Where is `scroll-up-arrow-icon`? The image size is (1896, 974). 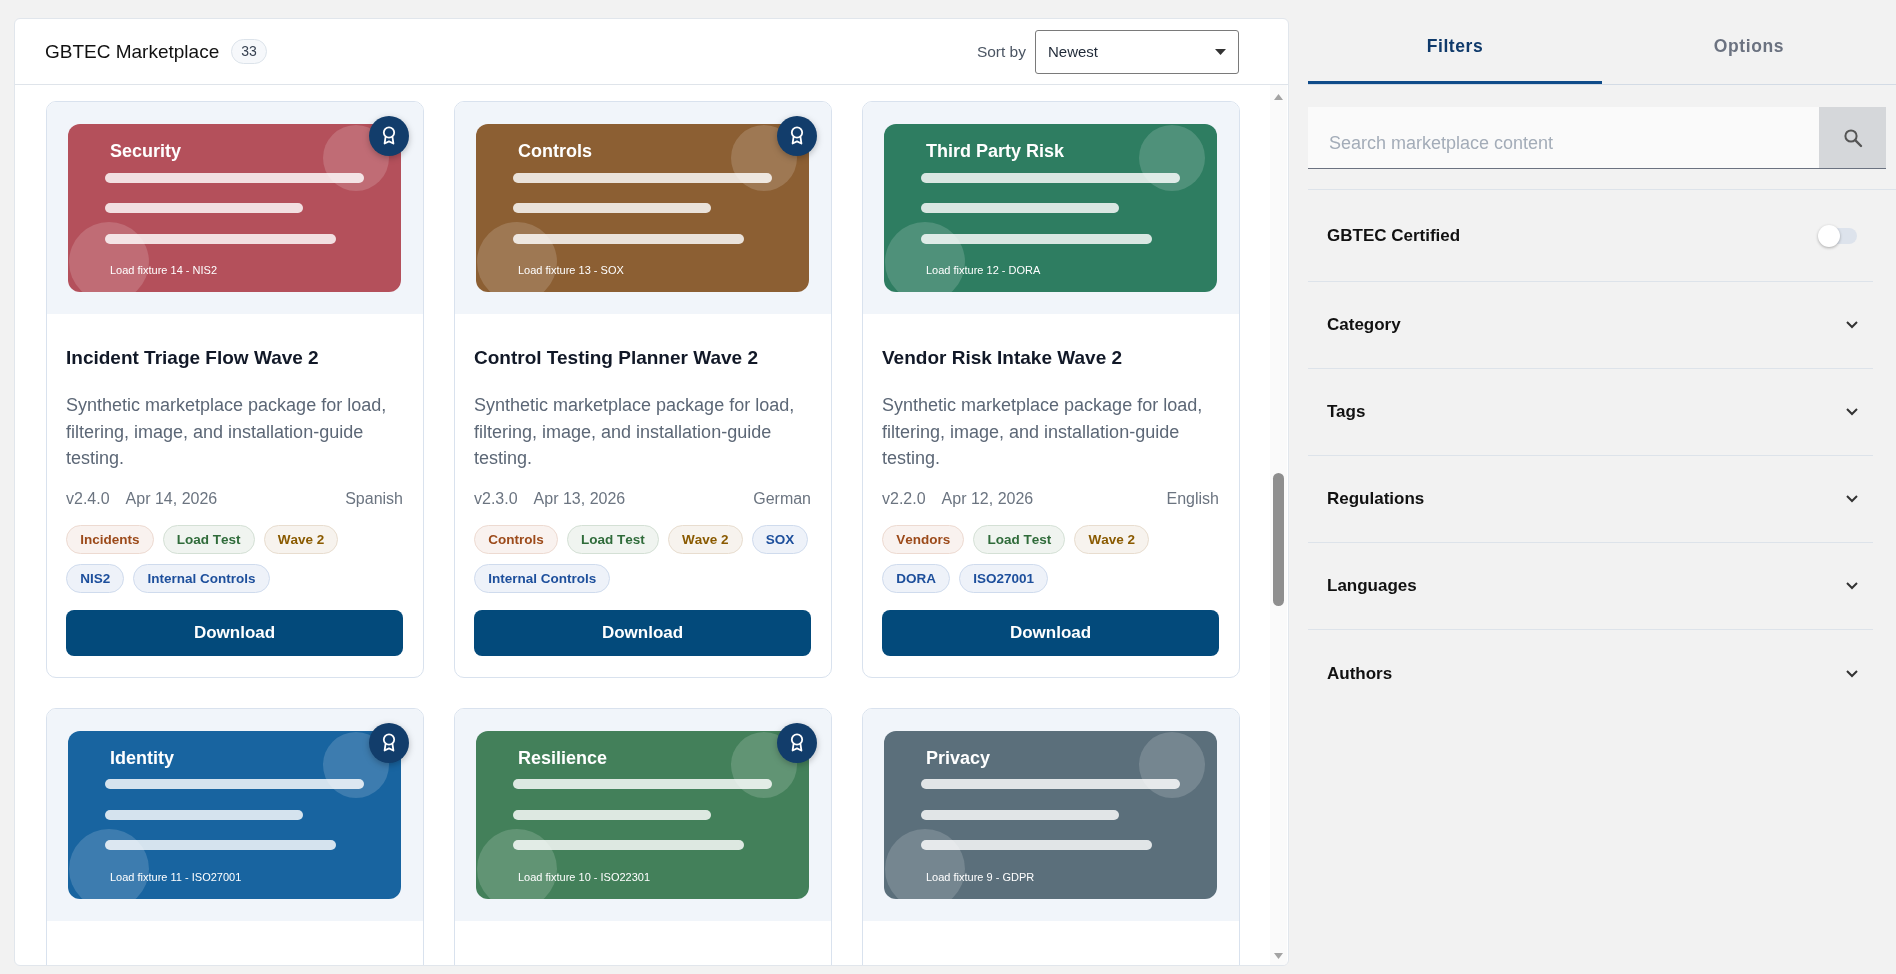 scroll-up-arrow-icon is located at coordinates (1278, 97).